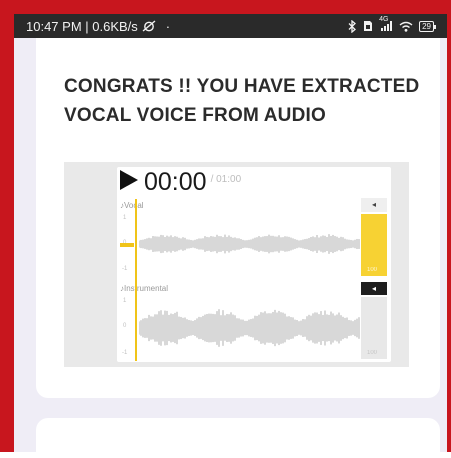 Image resolution: width=451 pixels, height=458 pixels. Describe the element at coordinates (374, 205) in the screenshot. I see `mute-button-vocal: ◂` at that location.